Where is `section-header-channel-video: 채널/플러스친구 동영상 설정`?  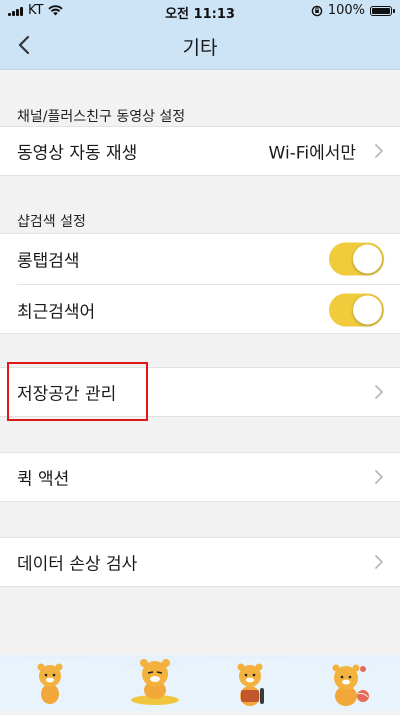 section-header-channel-video: 채널/플러스친구 동영상 설정 is located at coordinates (101, 117).